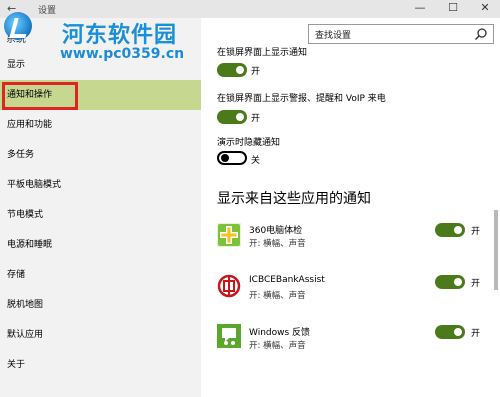 This screenshot has width=500, height=397. I want to click on sidebar-item-label: 显示, so click(16, 65).